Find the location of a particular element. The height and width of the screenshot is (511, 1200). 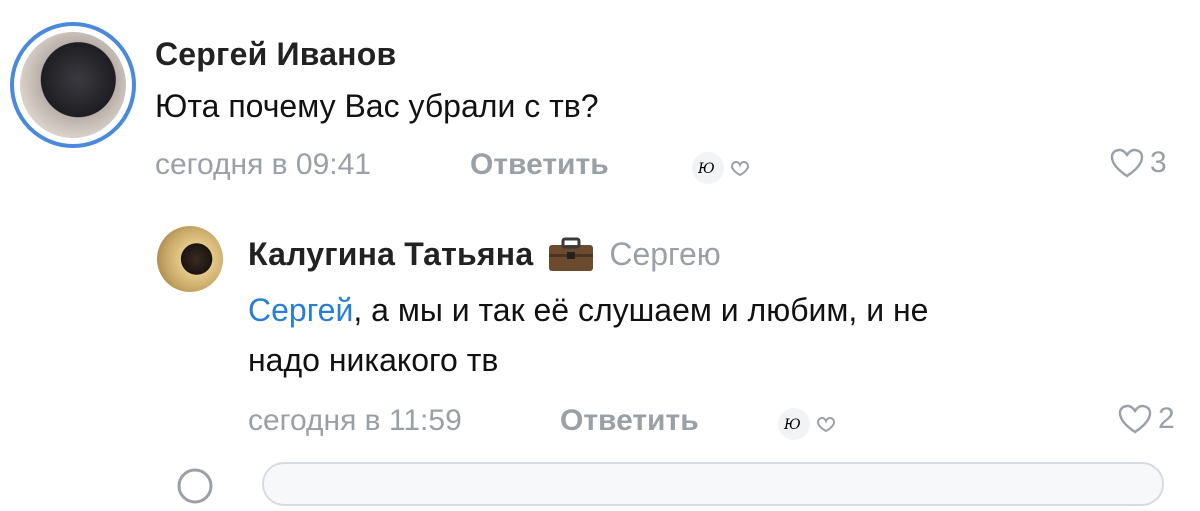

comment-author: Калугина Татьяна is located at coordinates (390, 254).